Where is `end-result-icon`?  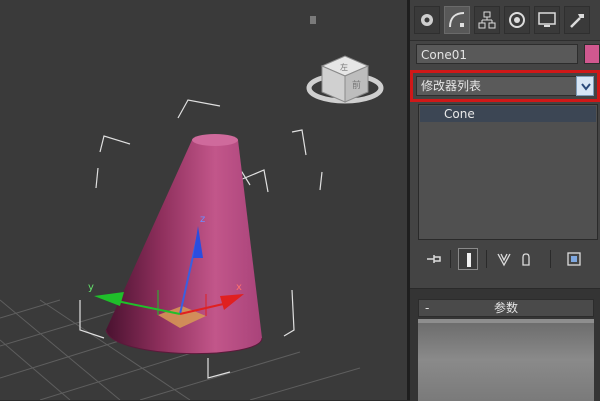
end-result-icon is located at coordinates (469, 260).